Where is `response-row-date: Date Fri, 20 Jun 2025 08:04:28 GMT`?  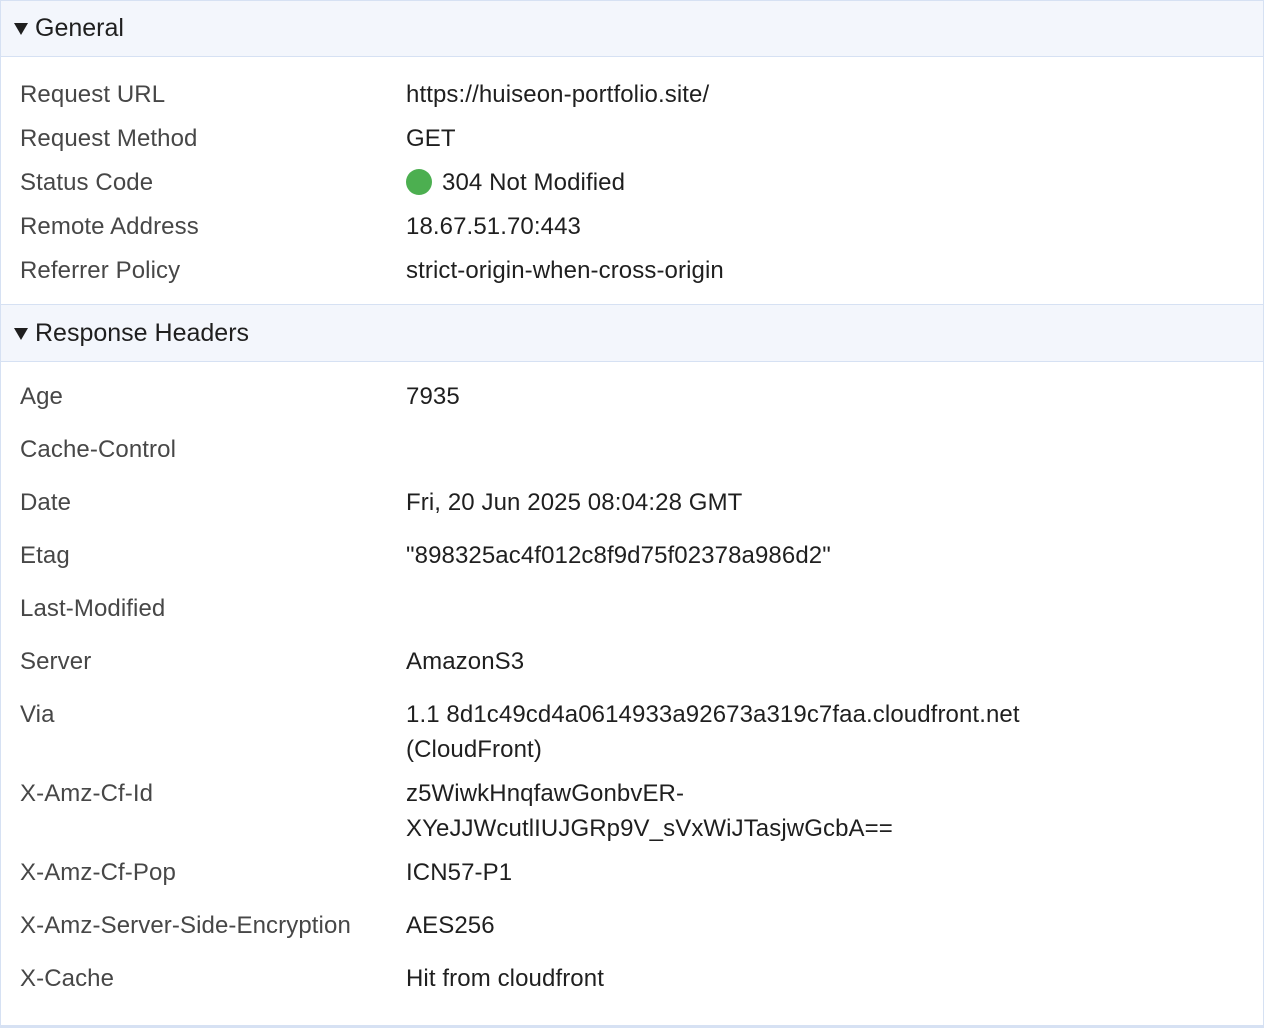 response-row-date: Date Fri, 20 Jun 2025 08:04:28 GMT is located at coordinates (632, 511).